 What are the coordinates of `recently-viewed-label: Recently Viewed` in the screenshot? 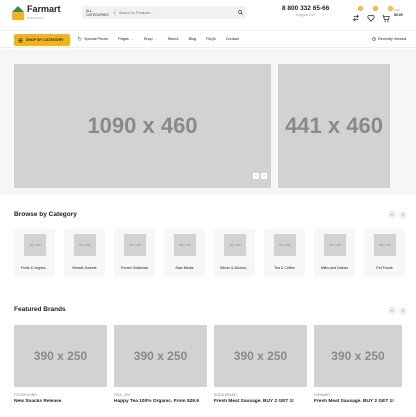 It's located at (392, 39).